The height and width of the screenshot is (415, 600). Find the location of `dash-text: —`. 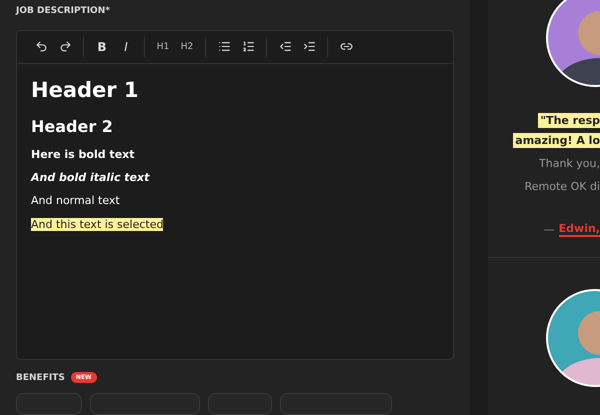

dash-text: — is located at coordinates (549, 229).